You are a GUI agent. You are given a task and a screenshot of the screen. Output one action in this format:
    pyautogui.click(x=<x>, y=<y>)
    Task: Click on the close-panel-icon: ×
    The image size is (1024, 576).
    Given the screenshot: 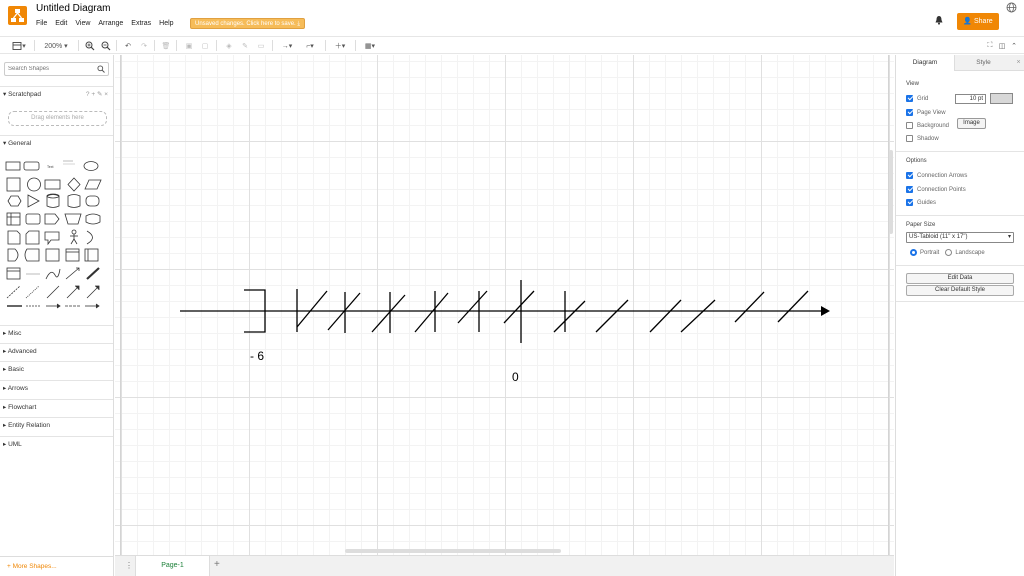 What is the action you would take?
    pyautogui.click(x=1018, y=63)
    